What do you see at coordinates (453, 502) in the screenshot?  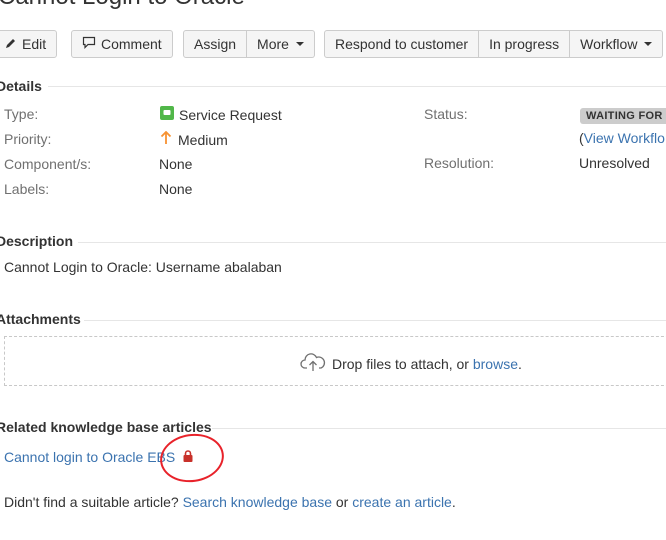 I see `kb-footer-suffix: .` at bounding box center [453, 502].